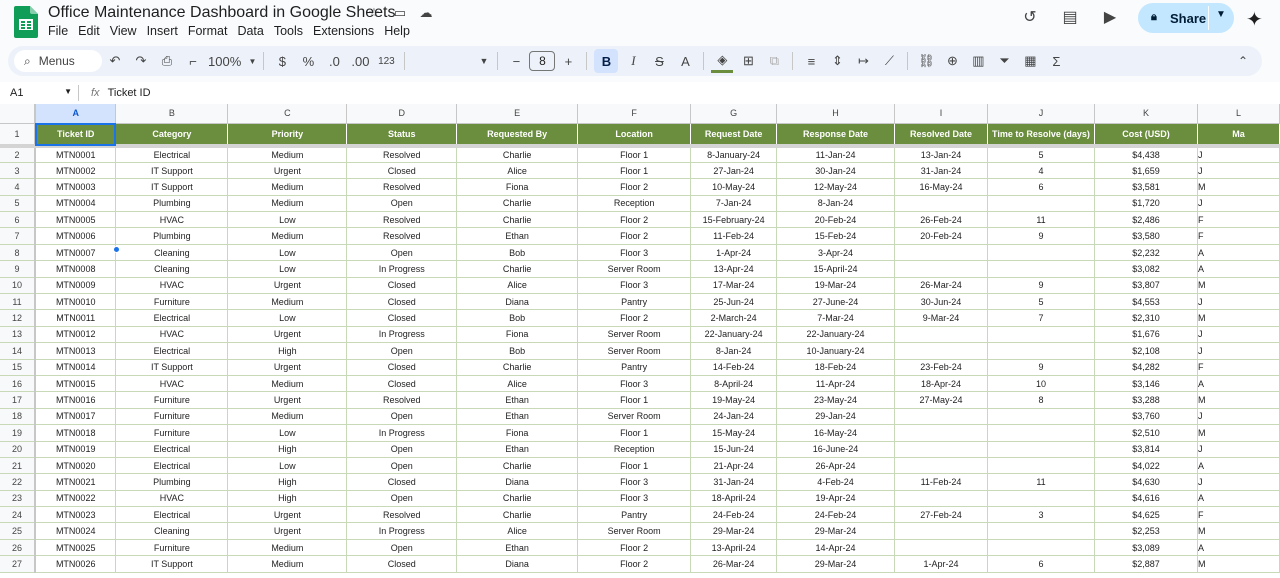 Image resolution: width=1280 pixels, height=578 pixels. Describe the element at coordinates (659, 61) in the screenshot. I see `strikethrough-button: S` at that location.